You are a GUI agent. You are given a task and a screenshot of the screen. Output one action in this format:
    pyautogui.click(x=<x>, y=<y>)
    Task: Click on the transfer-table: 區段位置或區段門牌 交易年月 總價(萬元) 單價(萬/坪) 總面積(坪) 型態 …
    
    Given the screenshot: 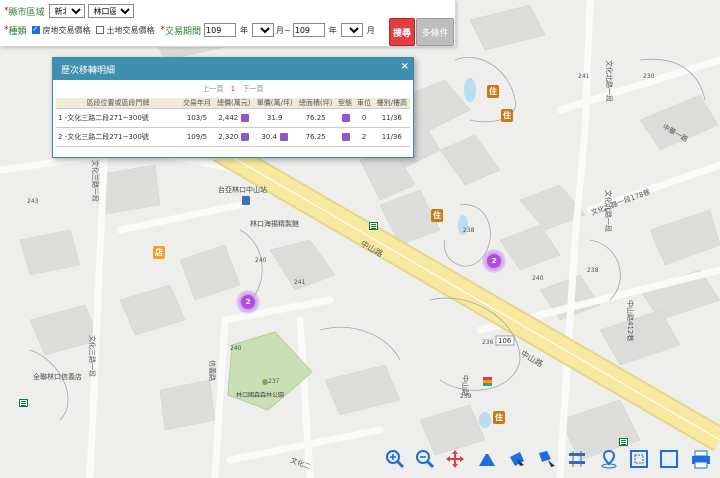 What is the action you would take?
    pyautogui.click(x=233, y=122)
    